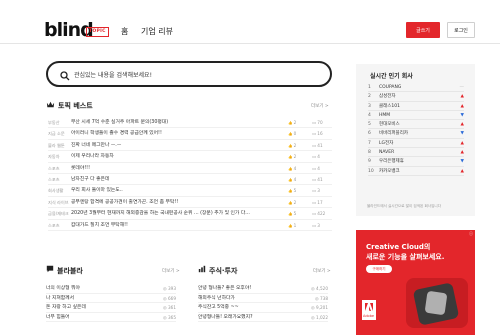 This screenshot has height=335, width=500. I want to click on rank-company: HMM, so click(384, 115).